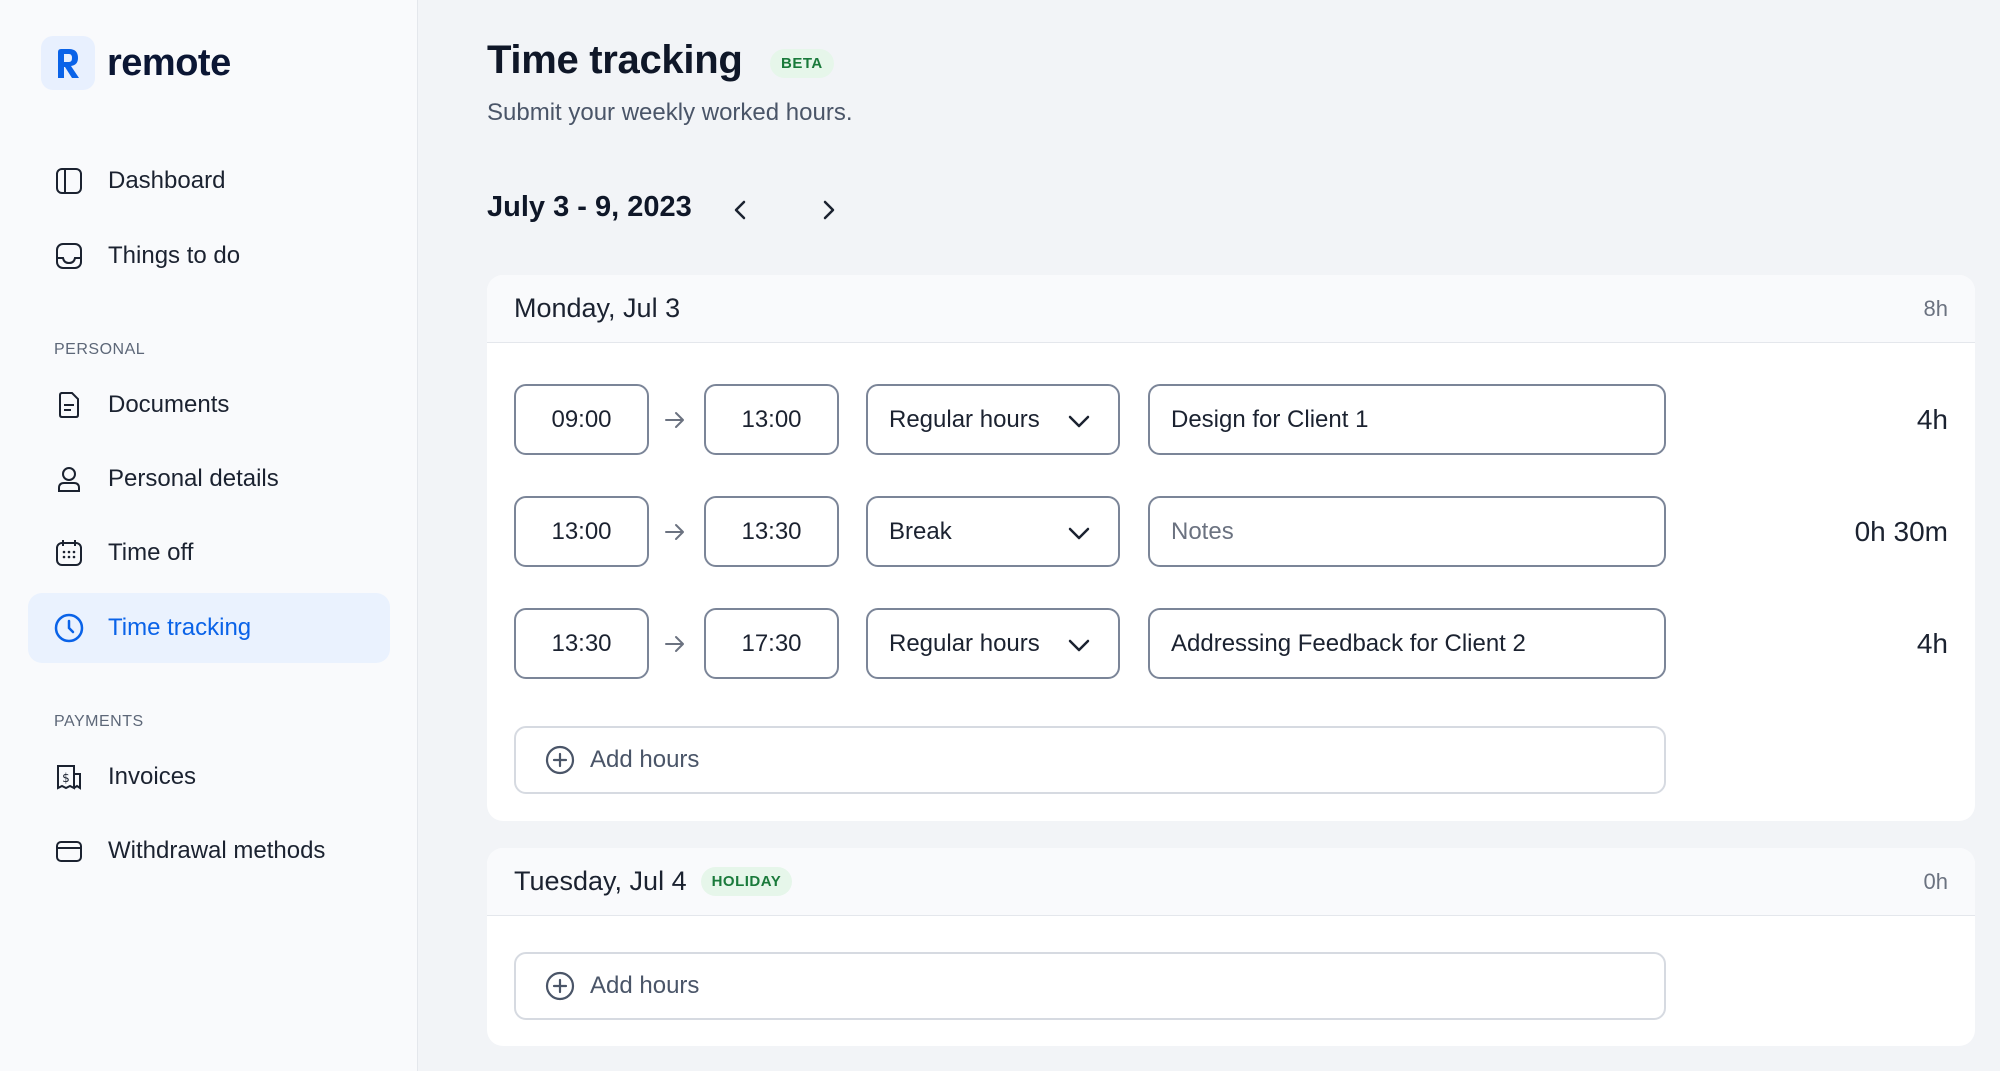 Image resolution: width=2000 pixels, height=1071 pixels. I want to click on card-icon, so click(69, 851).